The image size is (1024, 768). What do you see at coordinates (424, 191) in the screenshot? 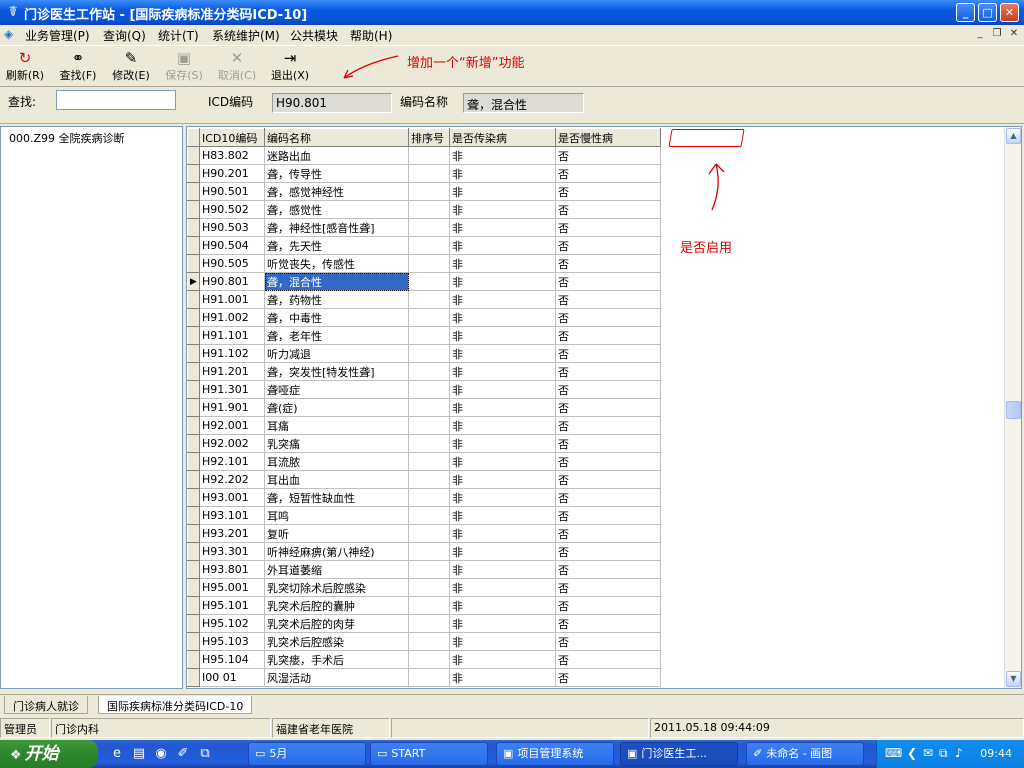
I see `table-row: H90.501 聋，感觉神经性 非否` at bounding box center [424, 191].